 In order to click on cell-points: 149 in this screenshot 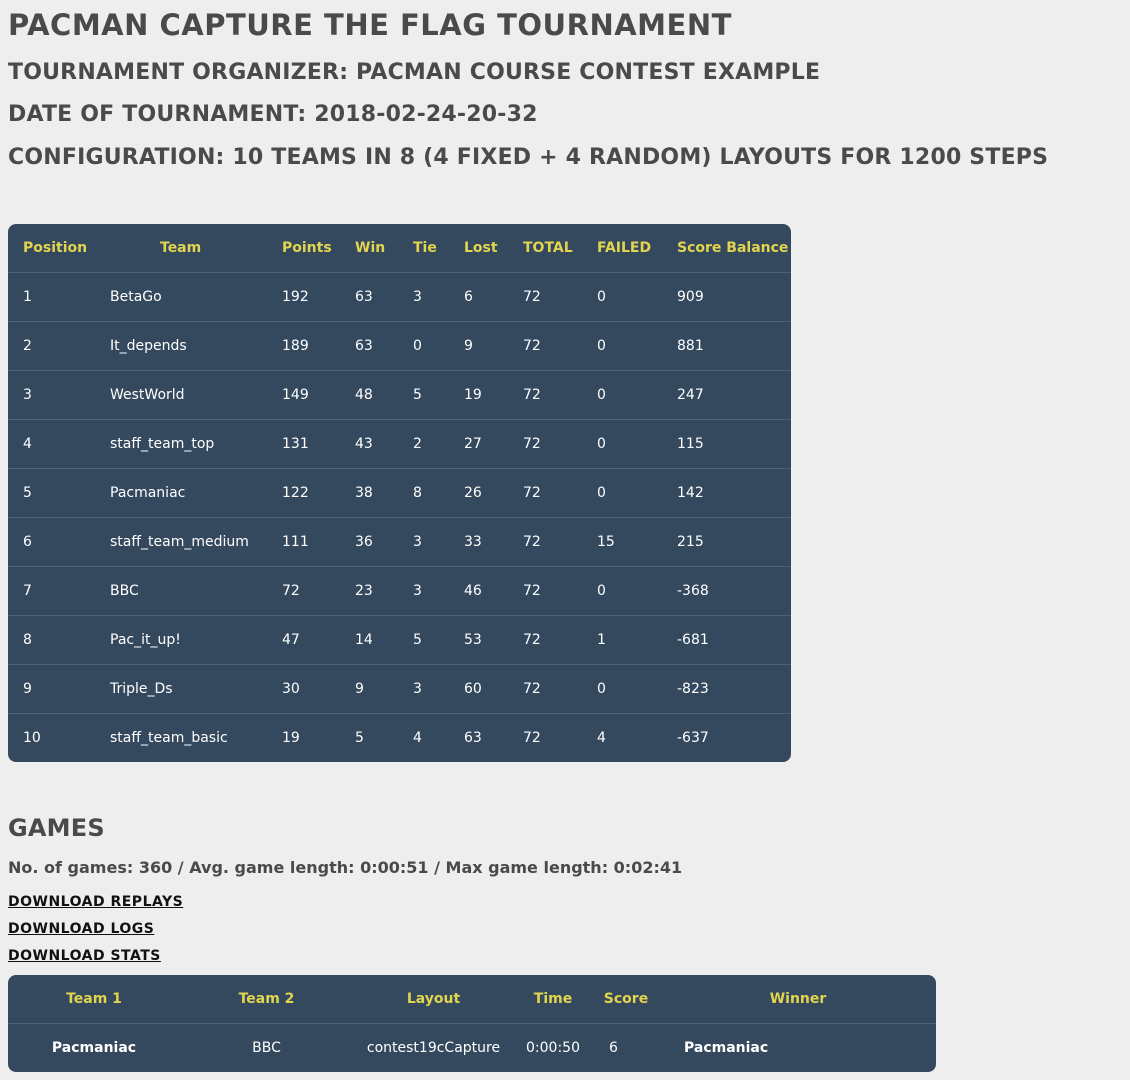, I will do `click(318, 395)`.